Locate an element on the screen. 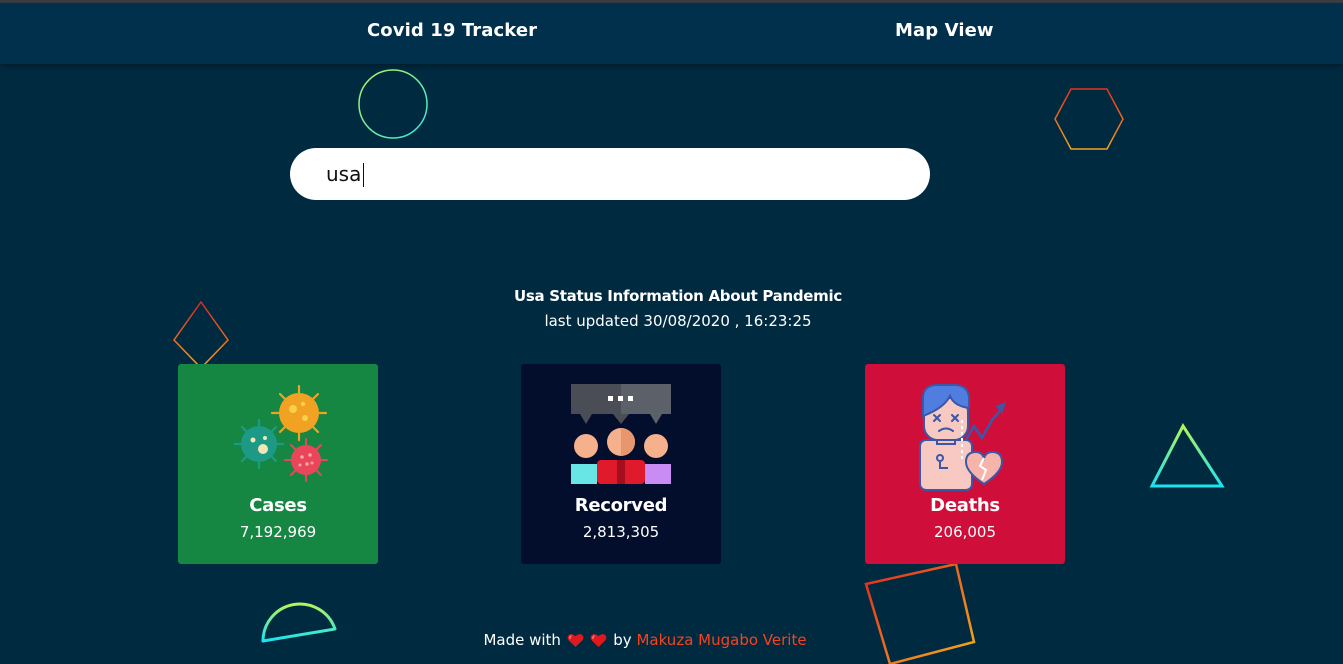 This screenshot has width=1343, height=664. deaths-label: Deaths is located at coordinates (965, 505).